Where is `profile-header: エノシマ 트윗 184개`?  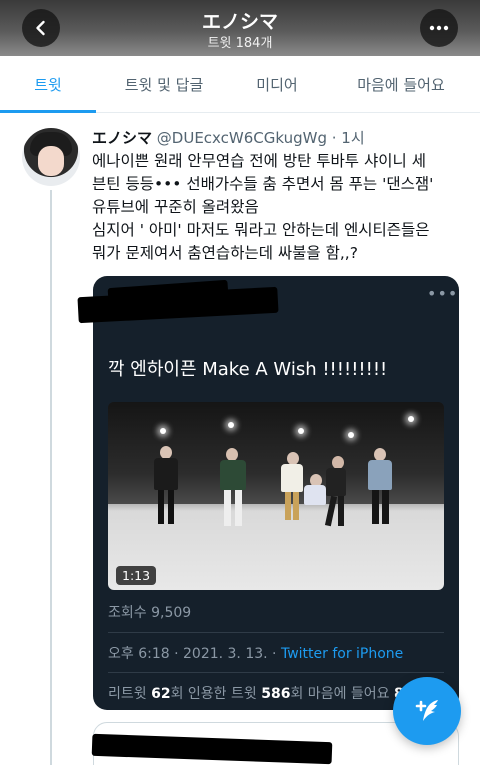 profile-header: エノシマ 트윗 184개 is located at coordinates (240, 28).